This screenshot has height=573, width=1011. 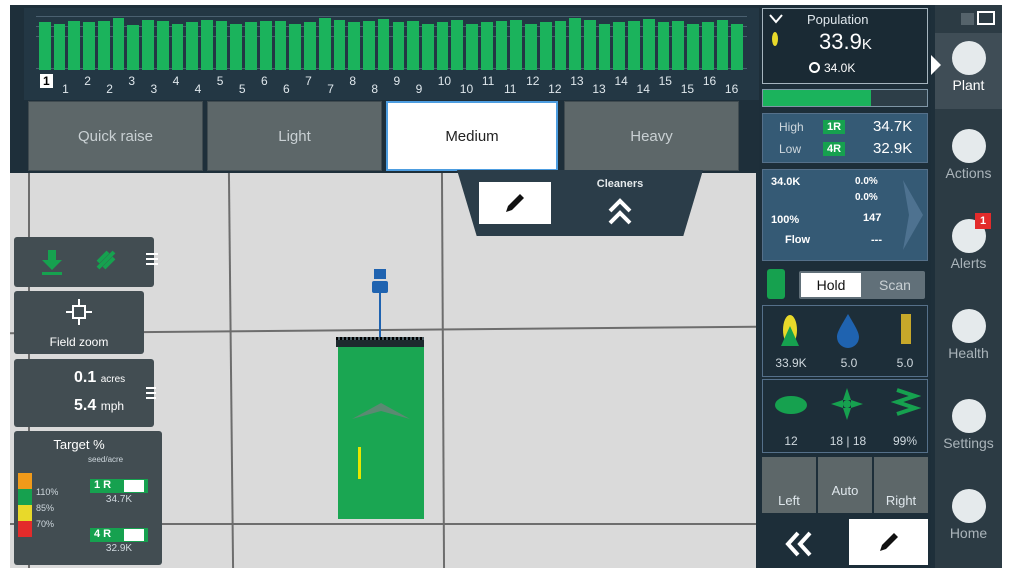 What do you see at coordinates (838, 19) in the screenshot?
I see `population-title: Population` at bounding box center [838, 19].